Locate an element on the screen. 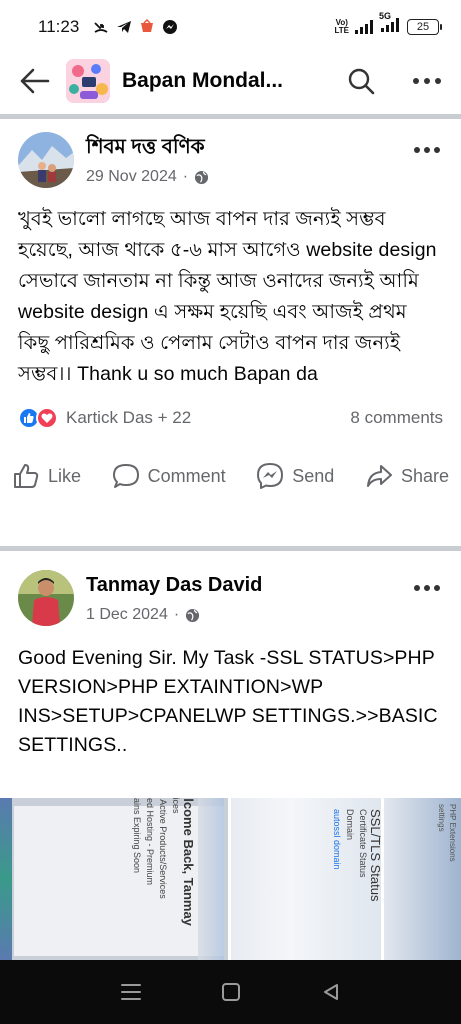 The width and height of the screenshot is (461, 1024). post-meta: Tanmay Das David 1 Dec 2024 · is located at coordinates (174, 597).